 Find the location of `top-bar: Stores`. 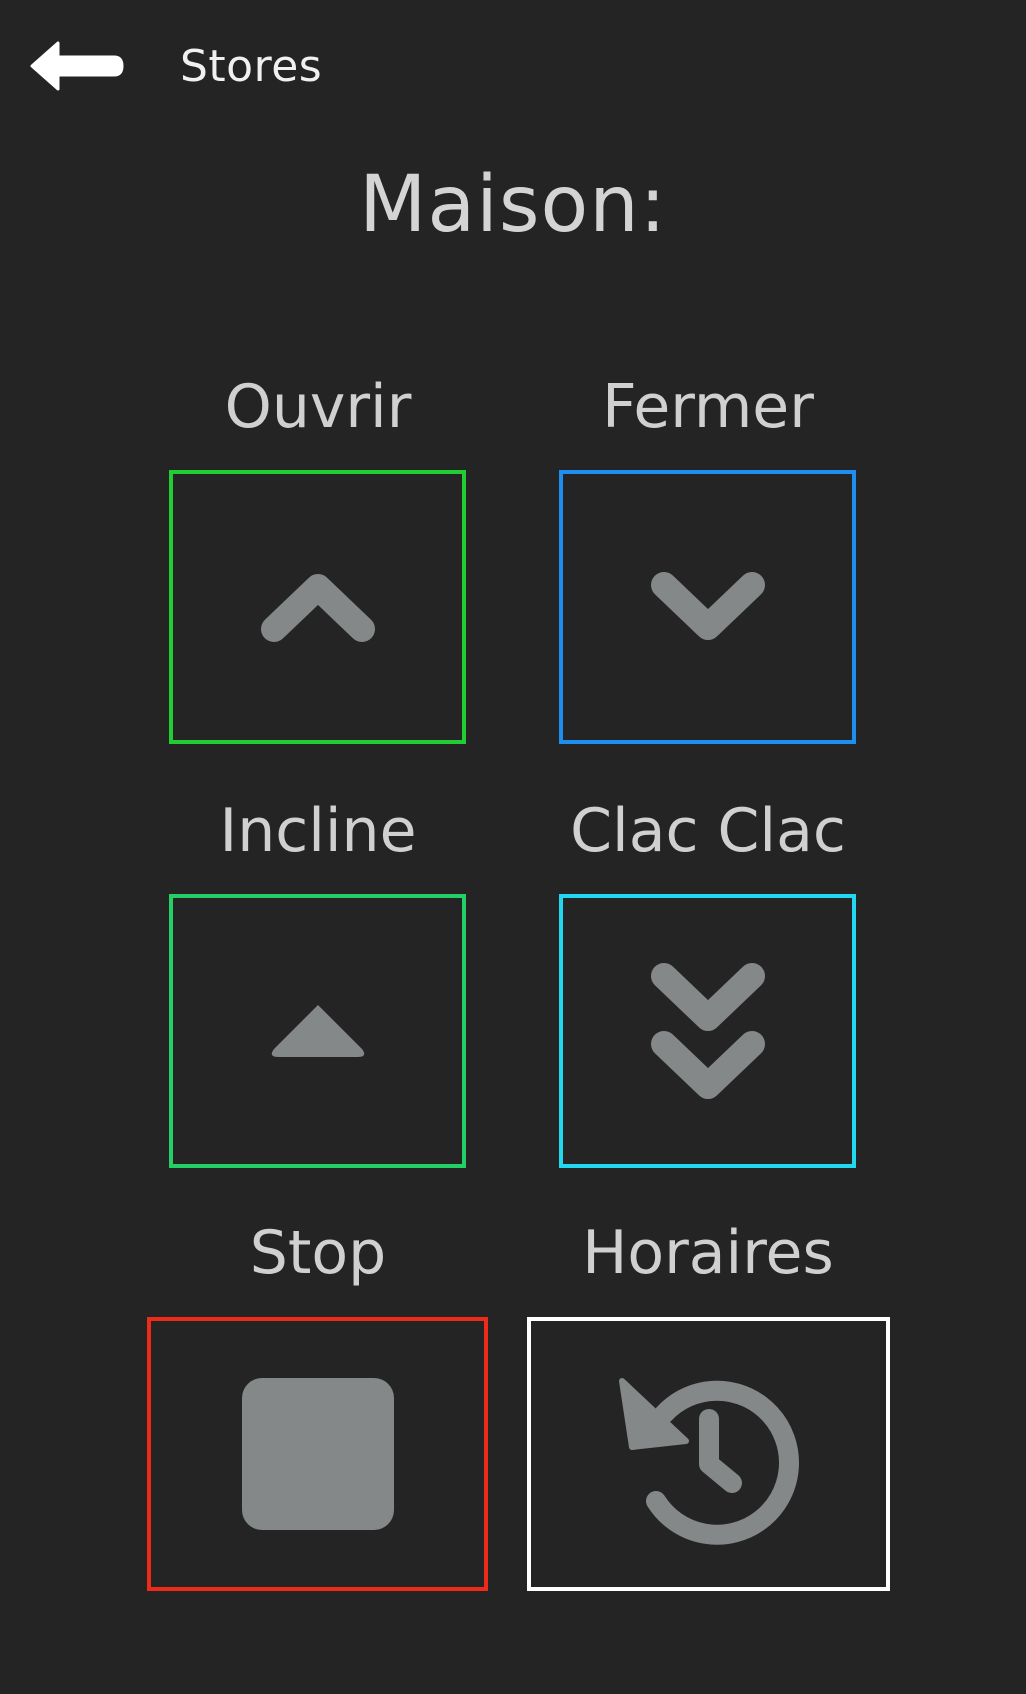

top-bar: Stores is located at coordinates (176, 66).